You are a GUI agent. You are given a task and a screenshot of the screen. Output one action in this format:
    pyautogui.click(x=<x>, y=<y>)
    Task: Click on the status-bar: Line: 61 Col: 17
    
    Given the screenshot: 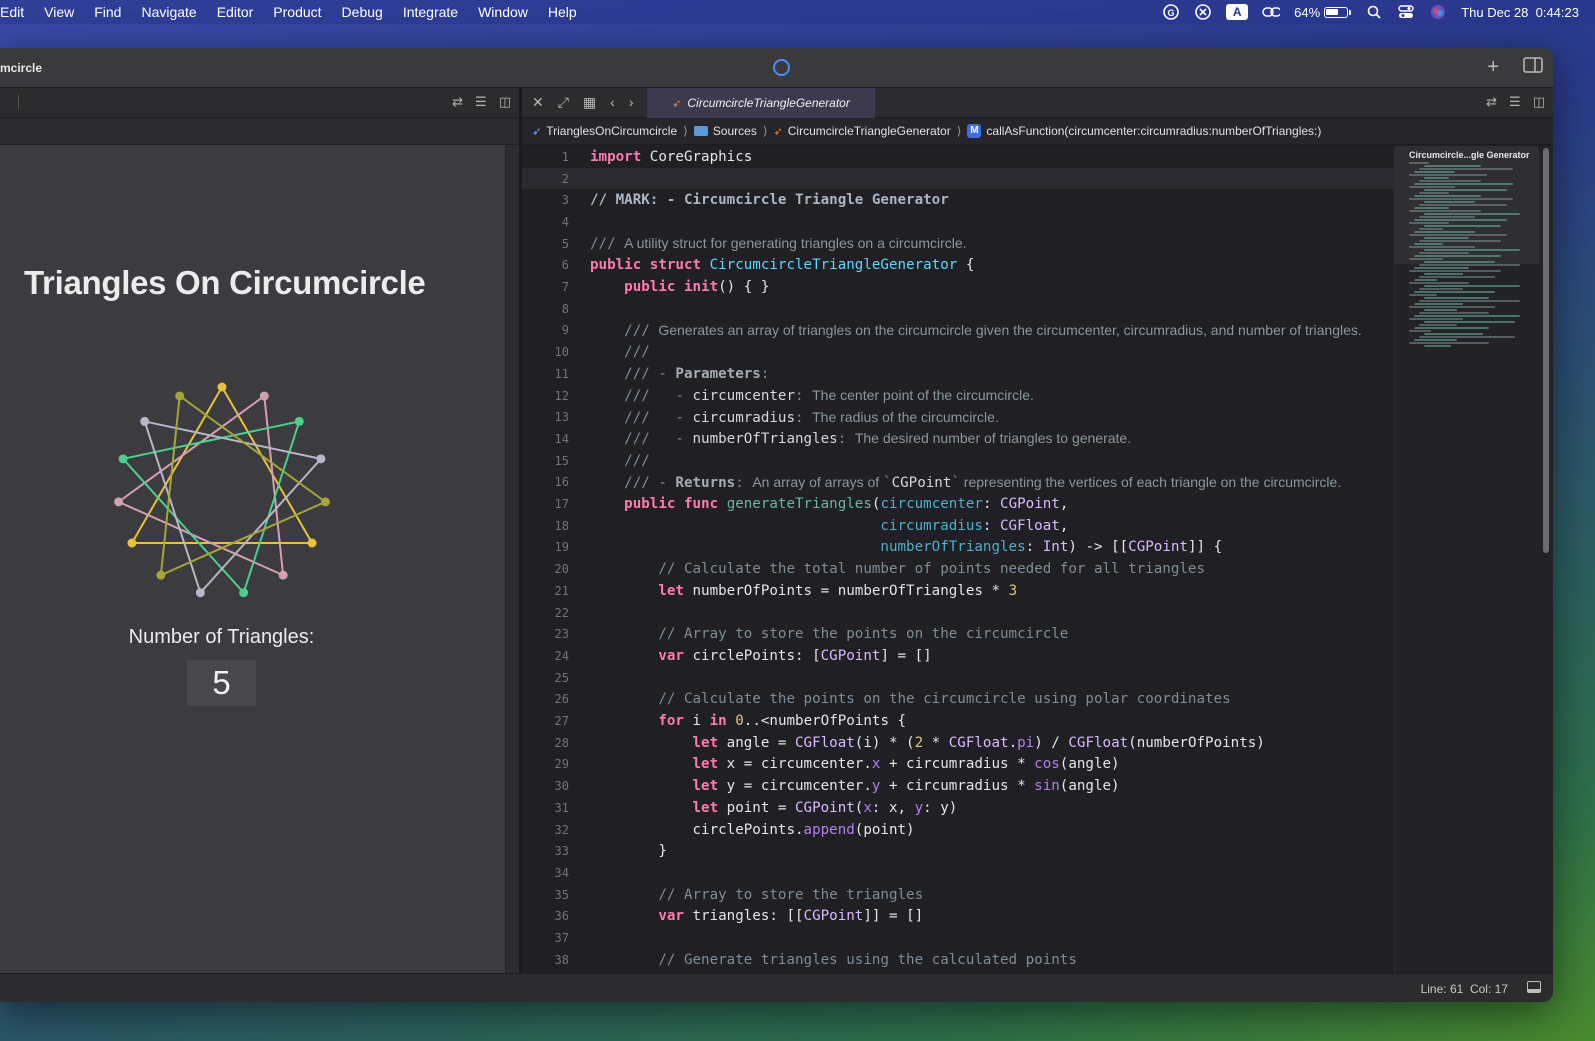 What is the action you would take?
    pyautogui.click(x=776, y=987)
    